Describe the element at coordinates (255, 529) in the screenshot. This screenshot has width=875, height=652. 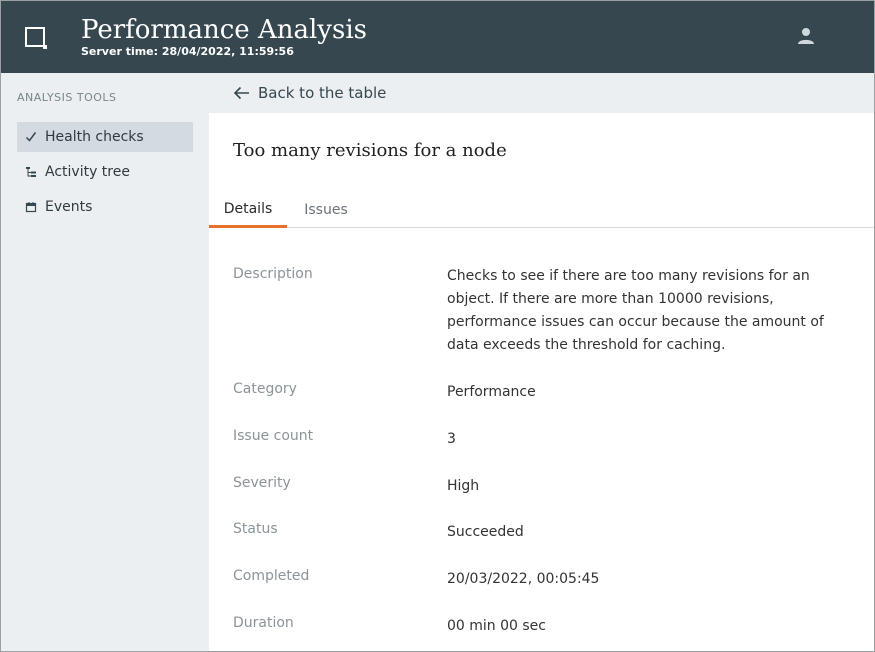
I see `detail-label: Status` at that location.